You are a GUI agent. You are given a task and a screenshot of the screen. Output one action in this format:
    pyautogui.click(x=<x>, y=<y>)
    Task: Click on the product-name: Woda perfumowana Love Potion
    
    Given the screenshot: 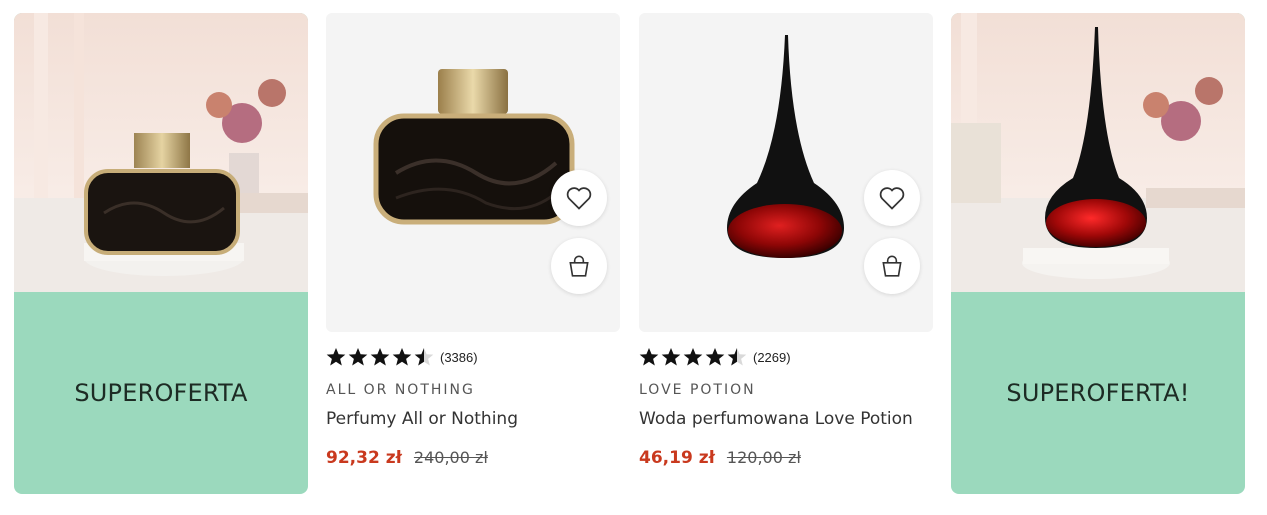 What is the action you would take?
    pyautogui.click(x=776, y=419)
    